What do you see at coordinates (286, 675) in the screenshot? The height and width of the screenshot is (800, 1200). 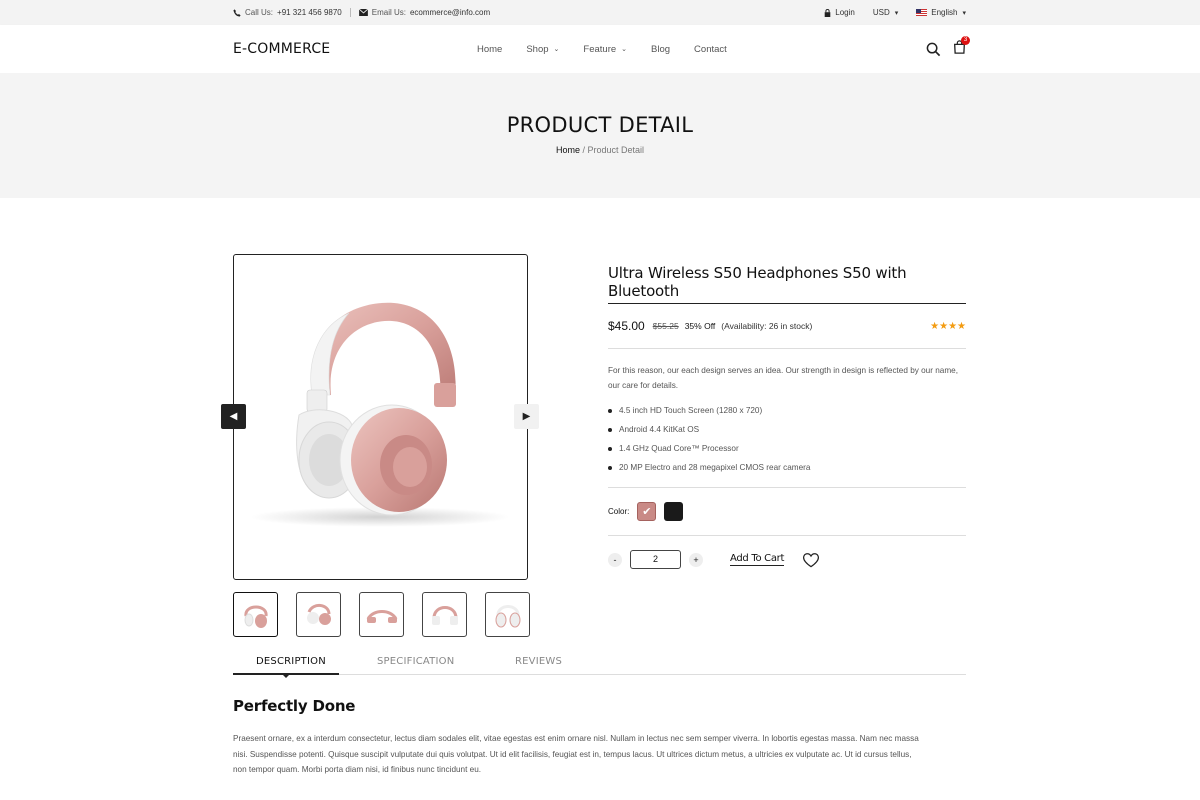 I see `active-tab-indicator` at bounding box center [286, 675].